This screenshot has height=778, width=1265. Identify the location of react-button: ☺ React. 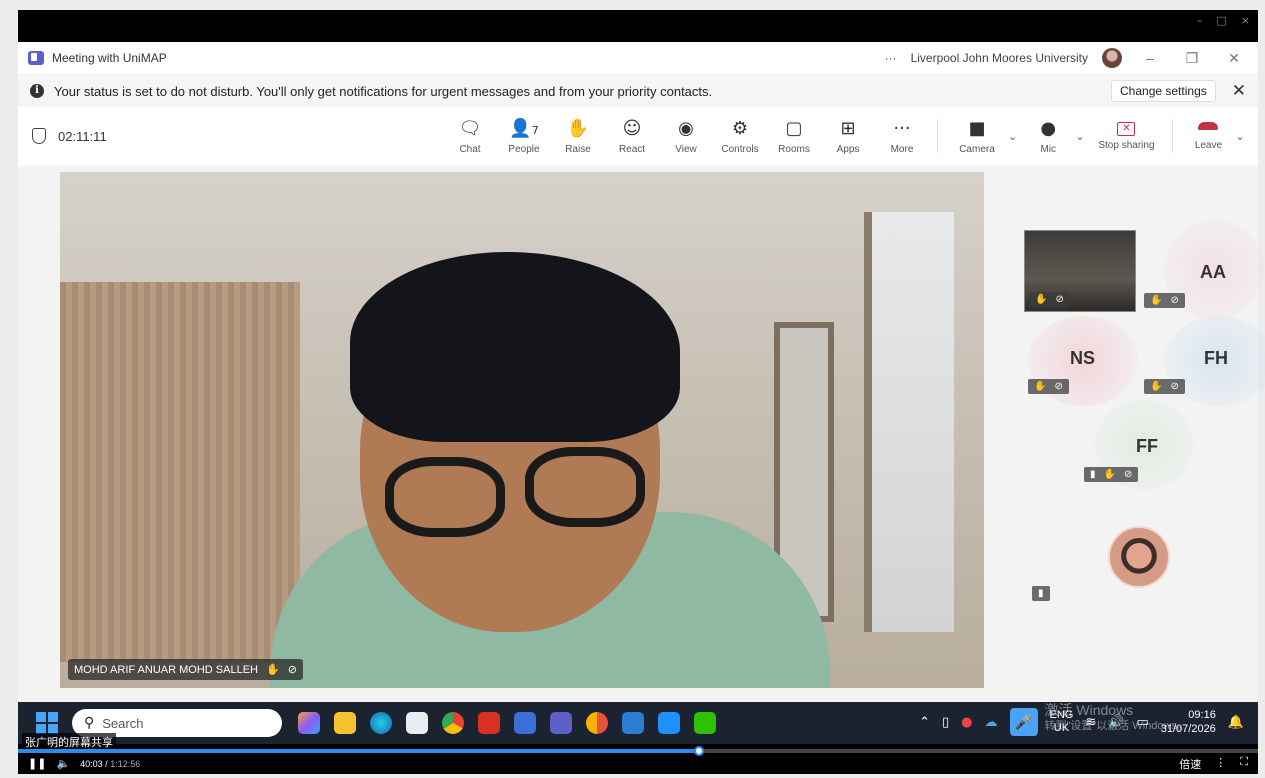
(632, 136).